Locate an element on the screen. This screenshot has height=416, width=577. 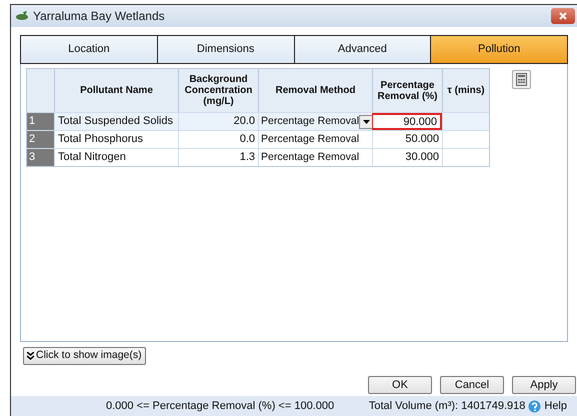
double-chevron-icon is located at coordinates (30, 356).